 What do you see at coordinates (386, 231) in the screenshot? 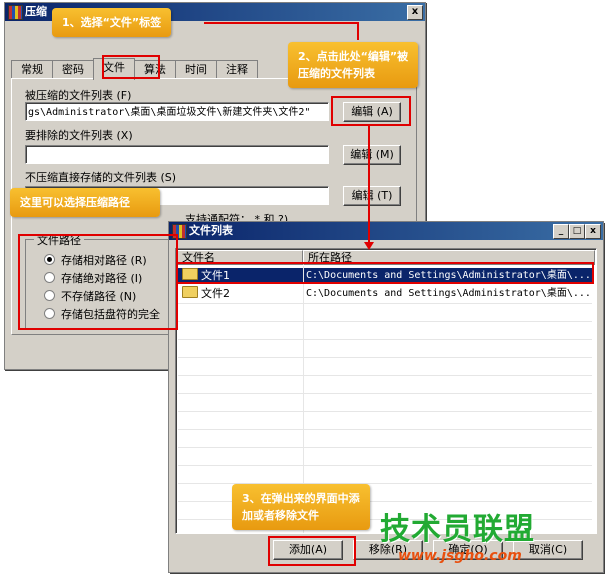
I see `file-list-titlebar: 文件列表 _ □ x` at bounding box center [386, 231].